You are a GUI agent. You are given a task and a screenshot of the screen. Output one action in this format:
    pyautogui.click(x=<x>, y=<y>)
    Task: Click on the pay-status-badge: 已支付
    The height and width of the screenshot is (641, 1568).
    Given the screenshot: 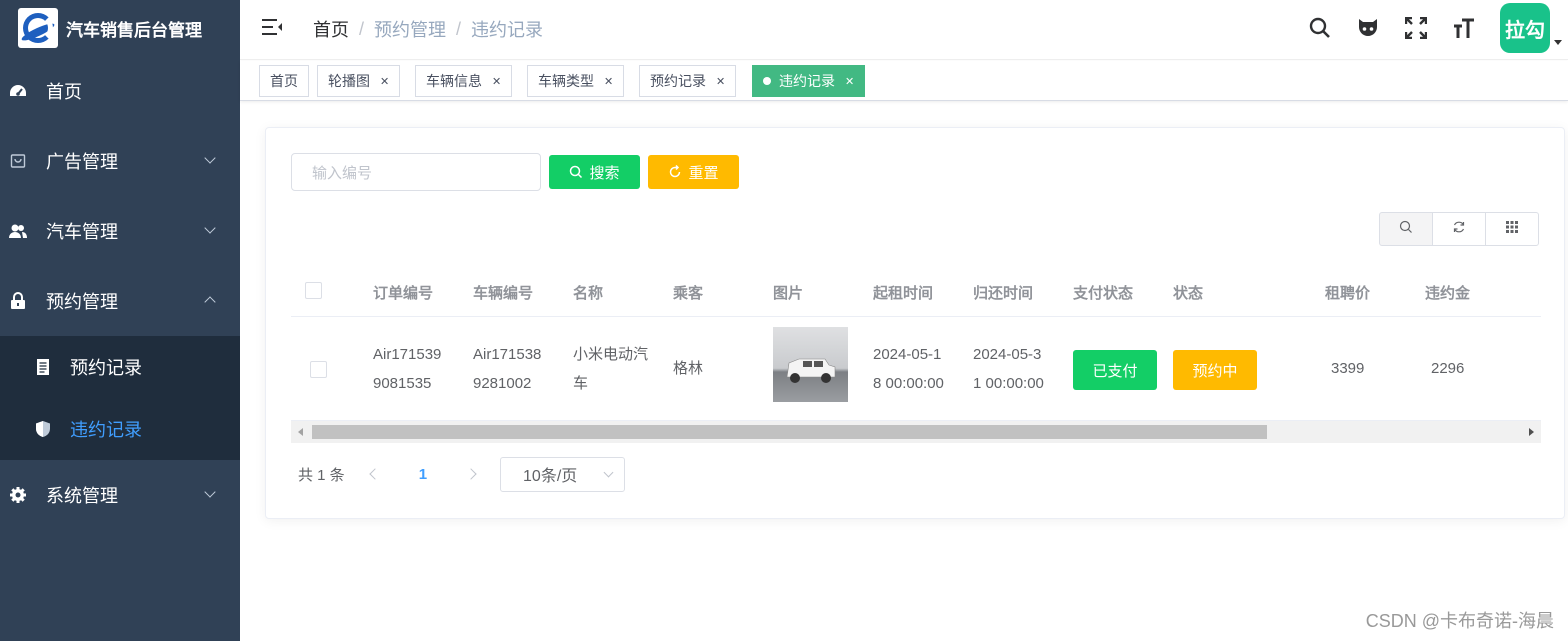 What is the action you would take?
    pyautogui.click(x=1115, y=370)
    